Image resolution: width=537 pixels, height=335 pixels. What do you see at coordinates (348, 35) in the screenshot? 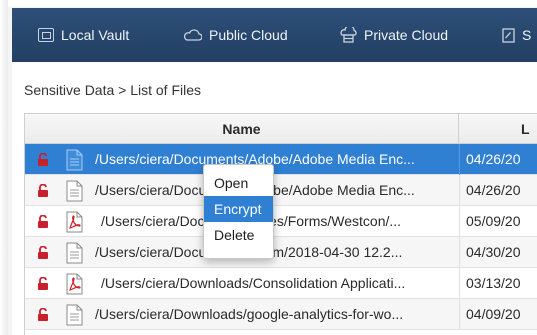
I see `private-cloud-icon` at bounding box center [348, 35].